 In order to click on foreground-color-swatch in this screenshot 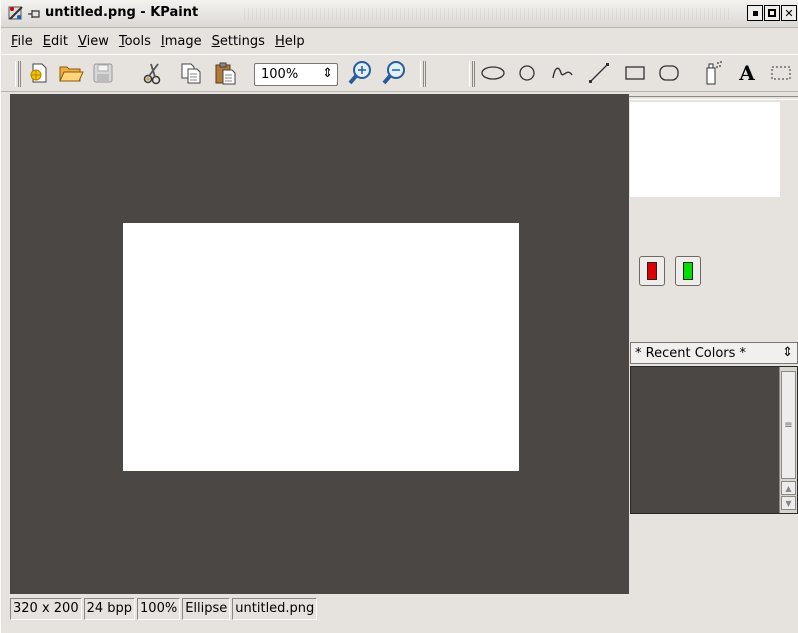, I will do `click(652, 271)`.